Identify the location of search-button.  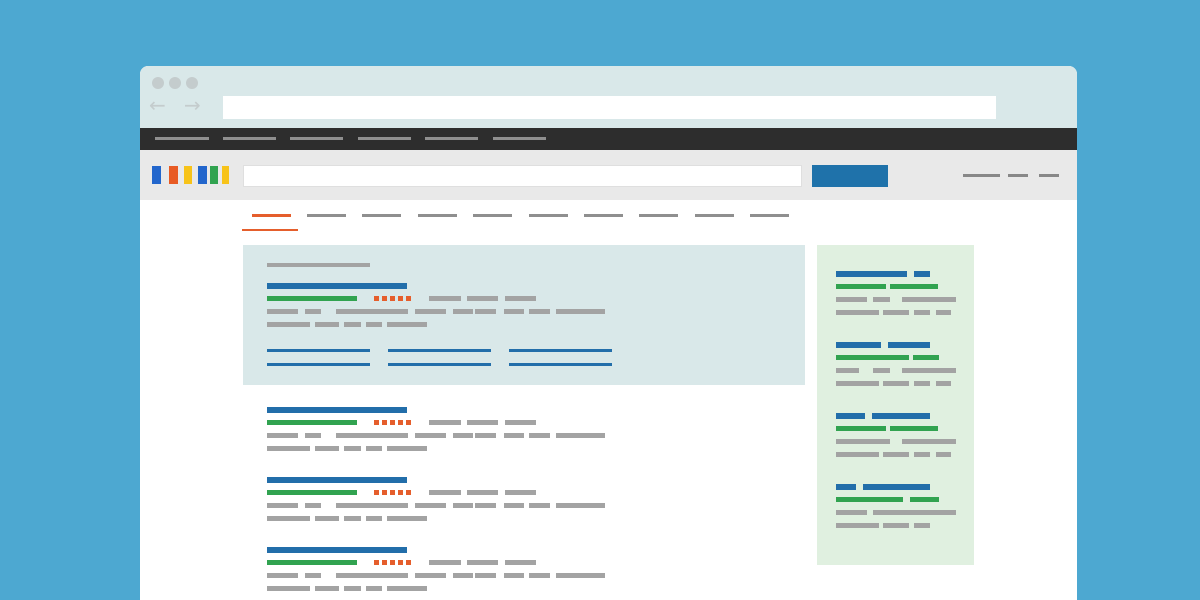
(850, 176).